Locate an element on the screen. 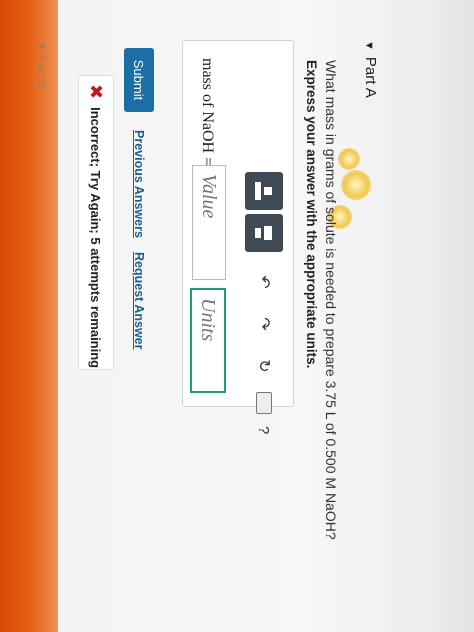 Image resolution: width=474 pixels, height=632 pixels. keyboard-icon is located at coordinates (264, 403).